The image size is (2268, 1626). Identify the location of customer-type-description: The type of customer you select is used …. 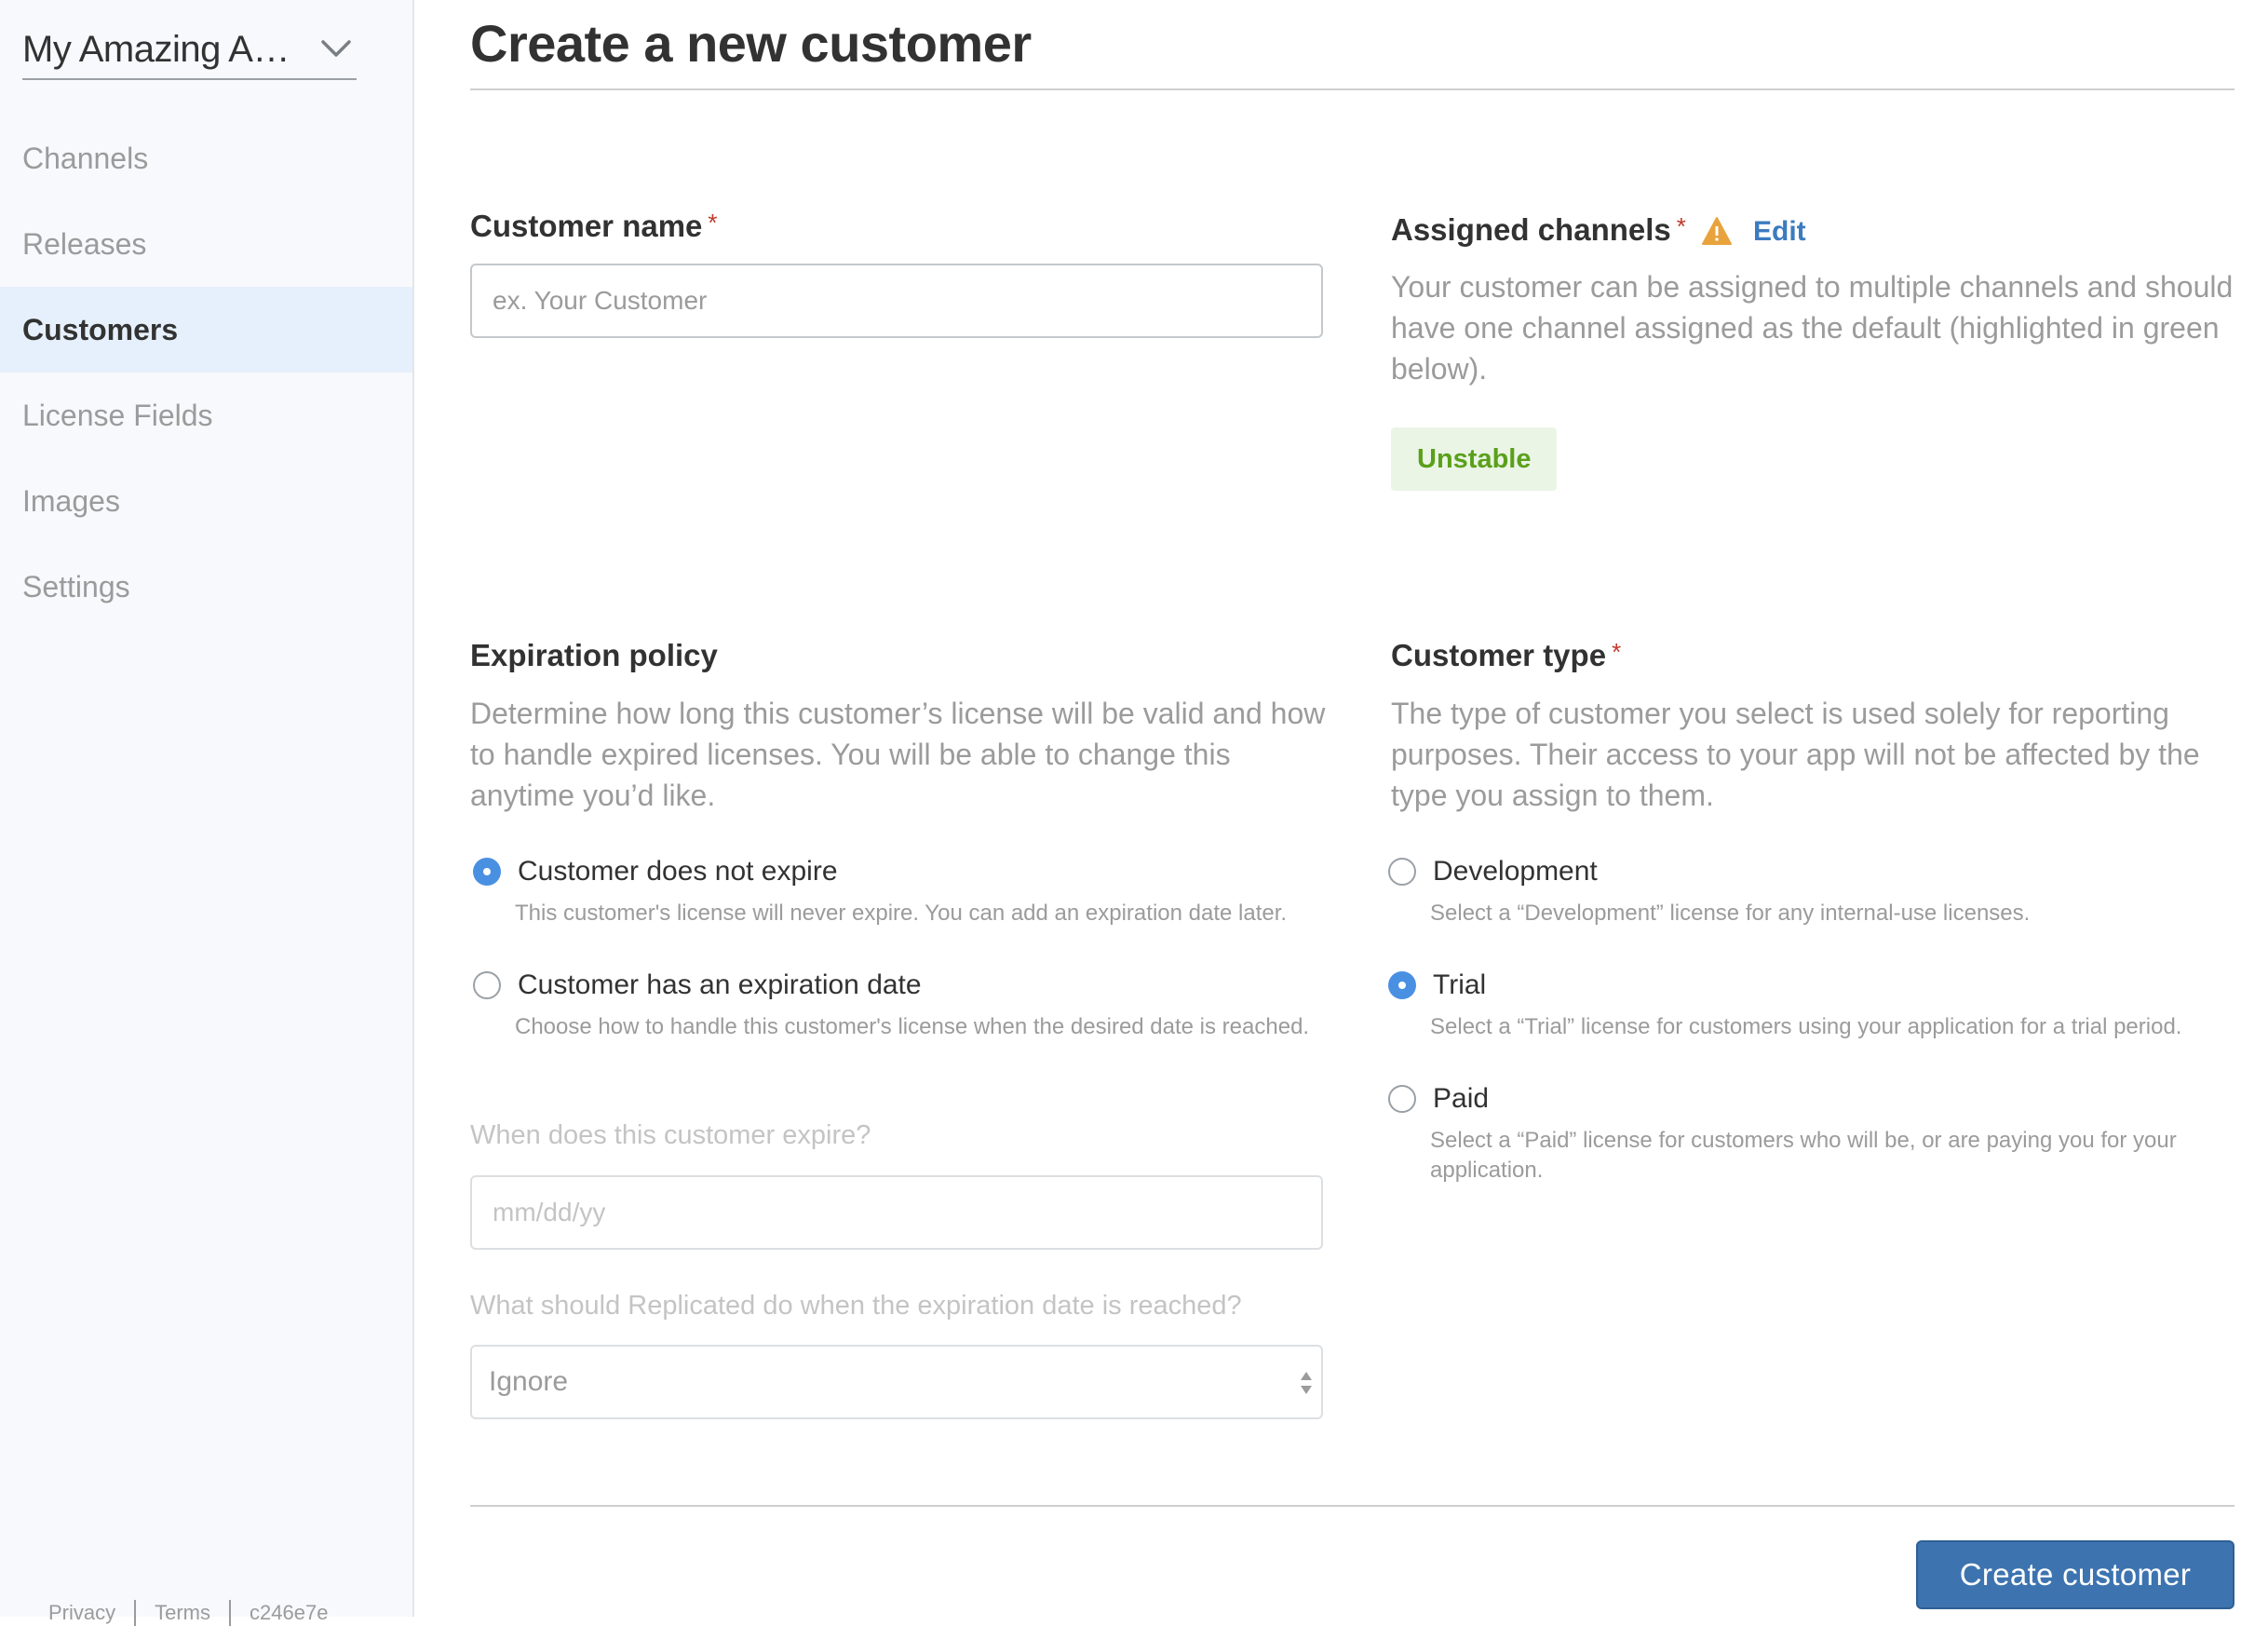
(1796, 755).